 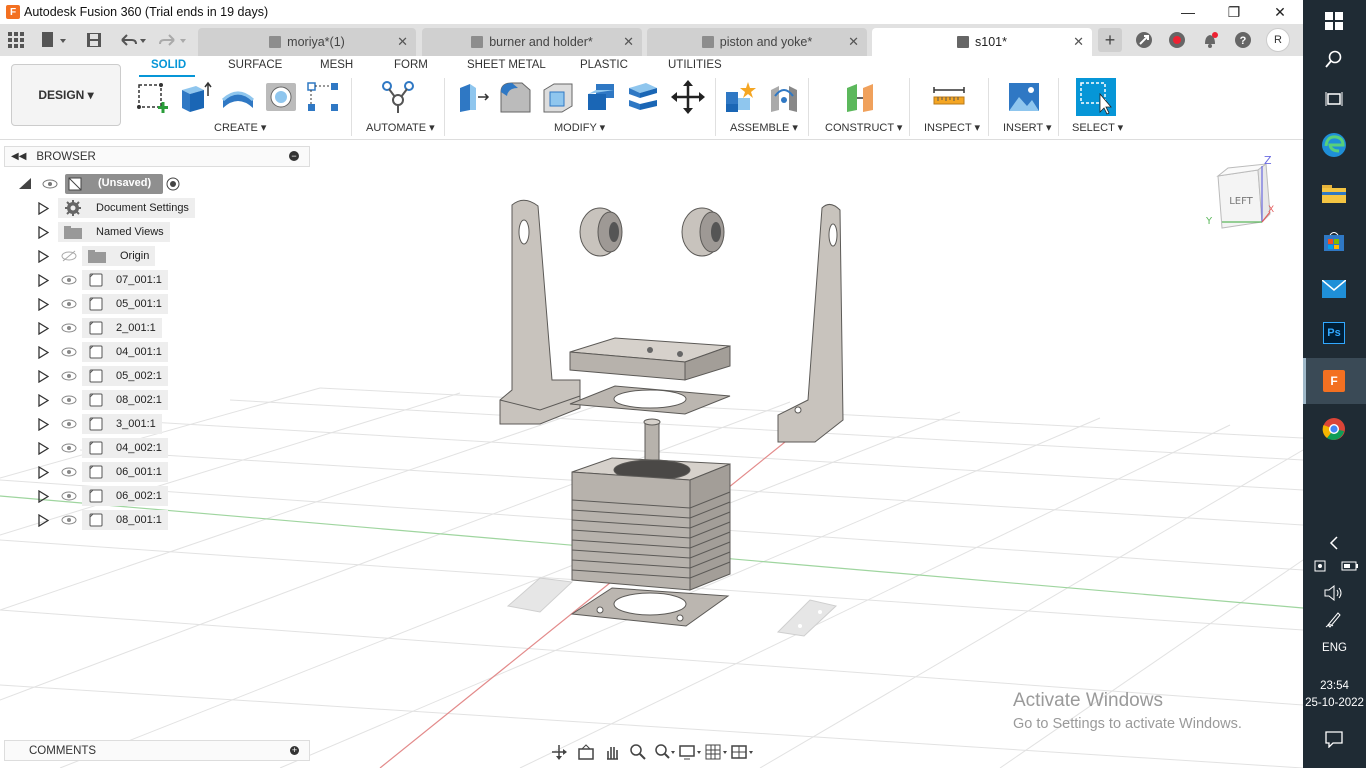 What do you see at coordinates (612, 752) in the screenshot?
I see `pan-button` at bounding box center [612, 752].